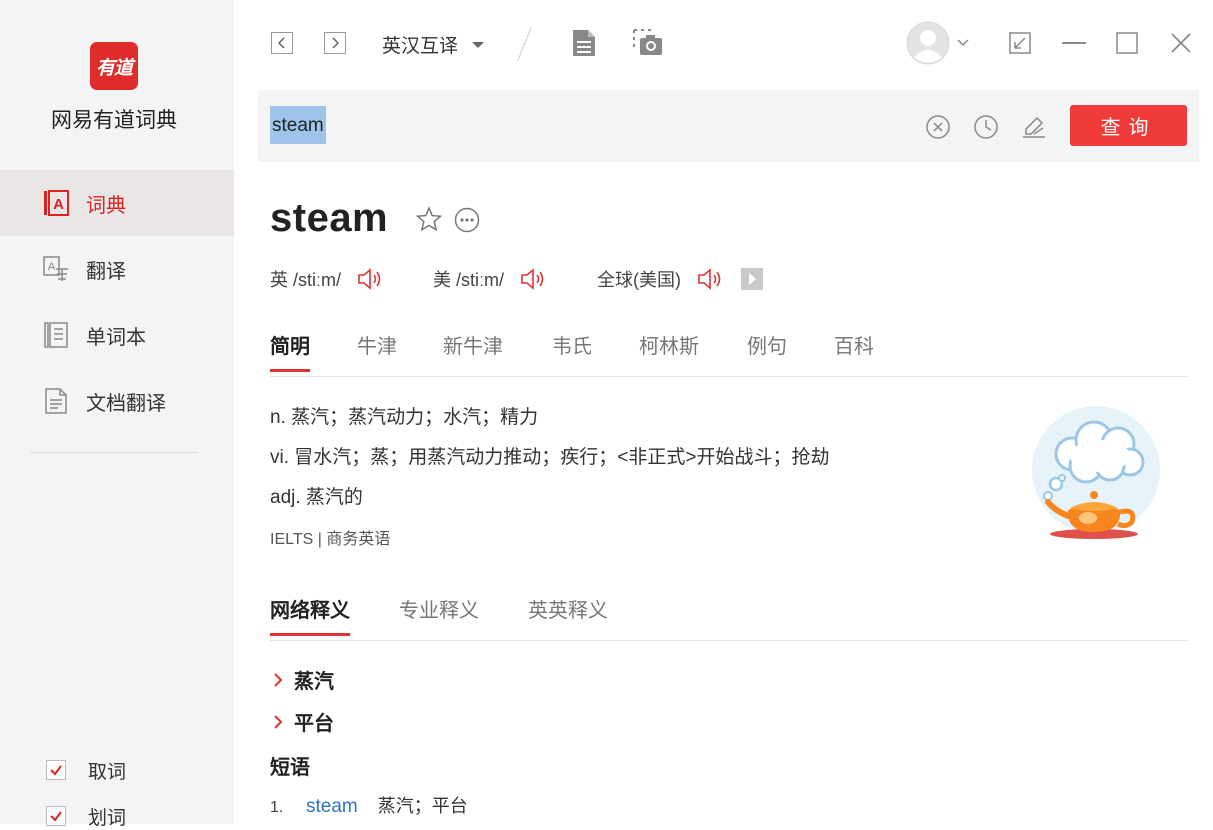  What do you see at coordinates (420, 46) in the screenshot?
I see `translation-mode-label: 英汉互译` at bounding box center [420, 46].